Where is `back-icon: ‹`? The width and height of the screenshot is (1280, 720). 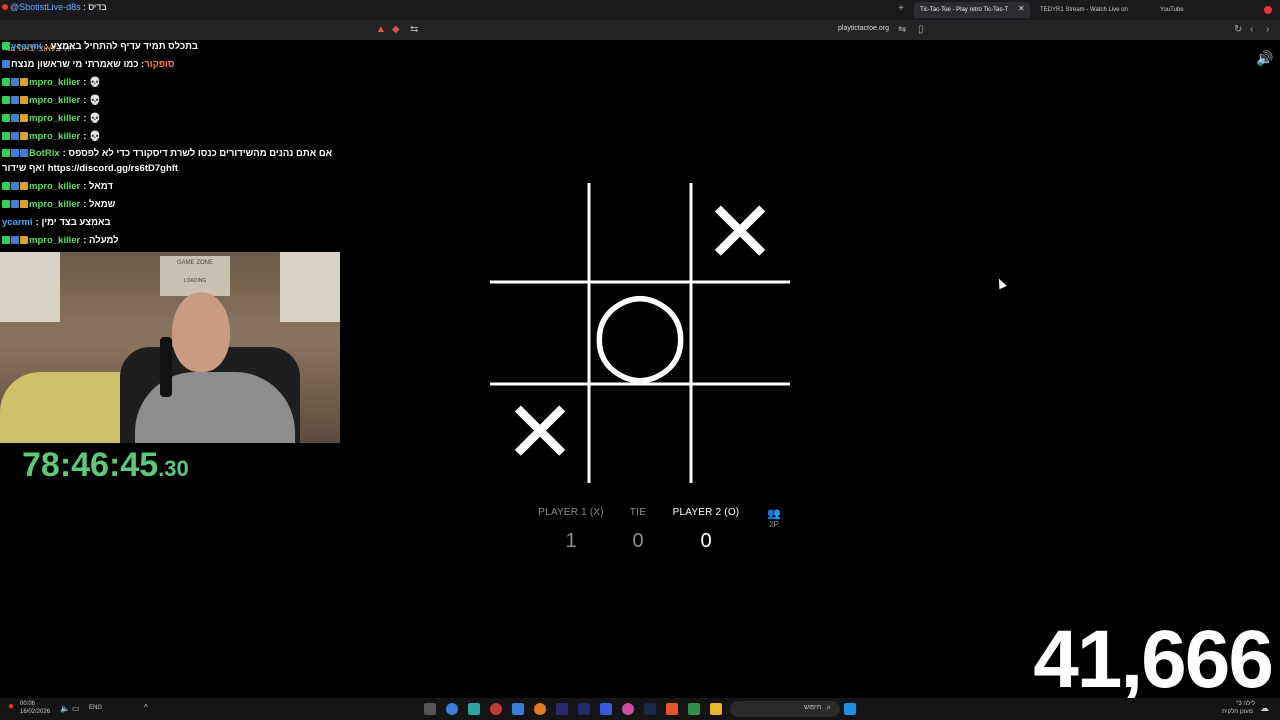
back-icon: ‹ is located at coordinates (1251, 30).